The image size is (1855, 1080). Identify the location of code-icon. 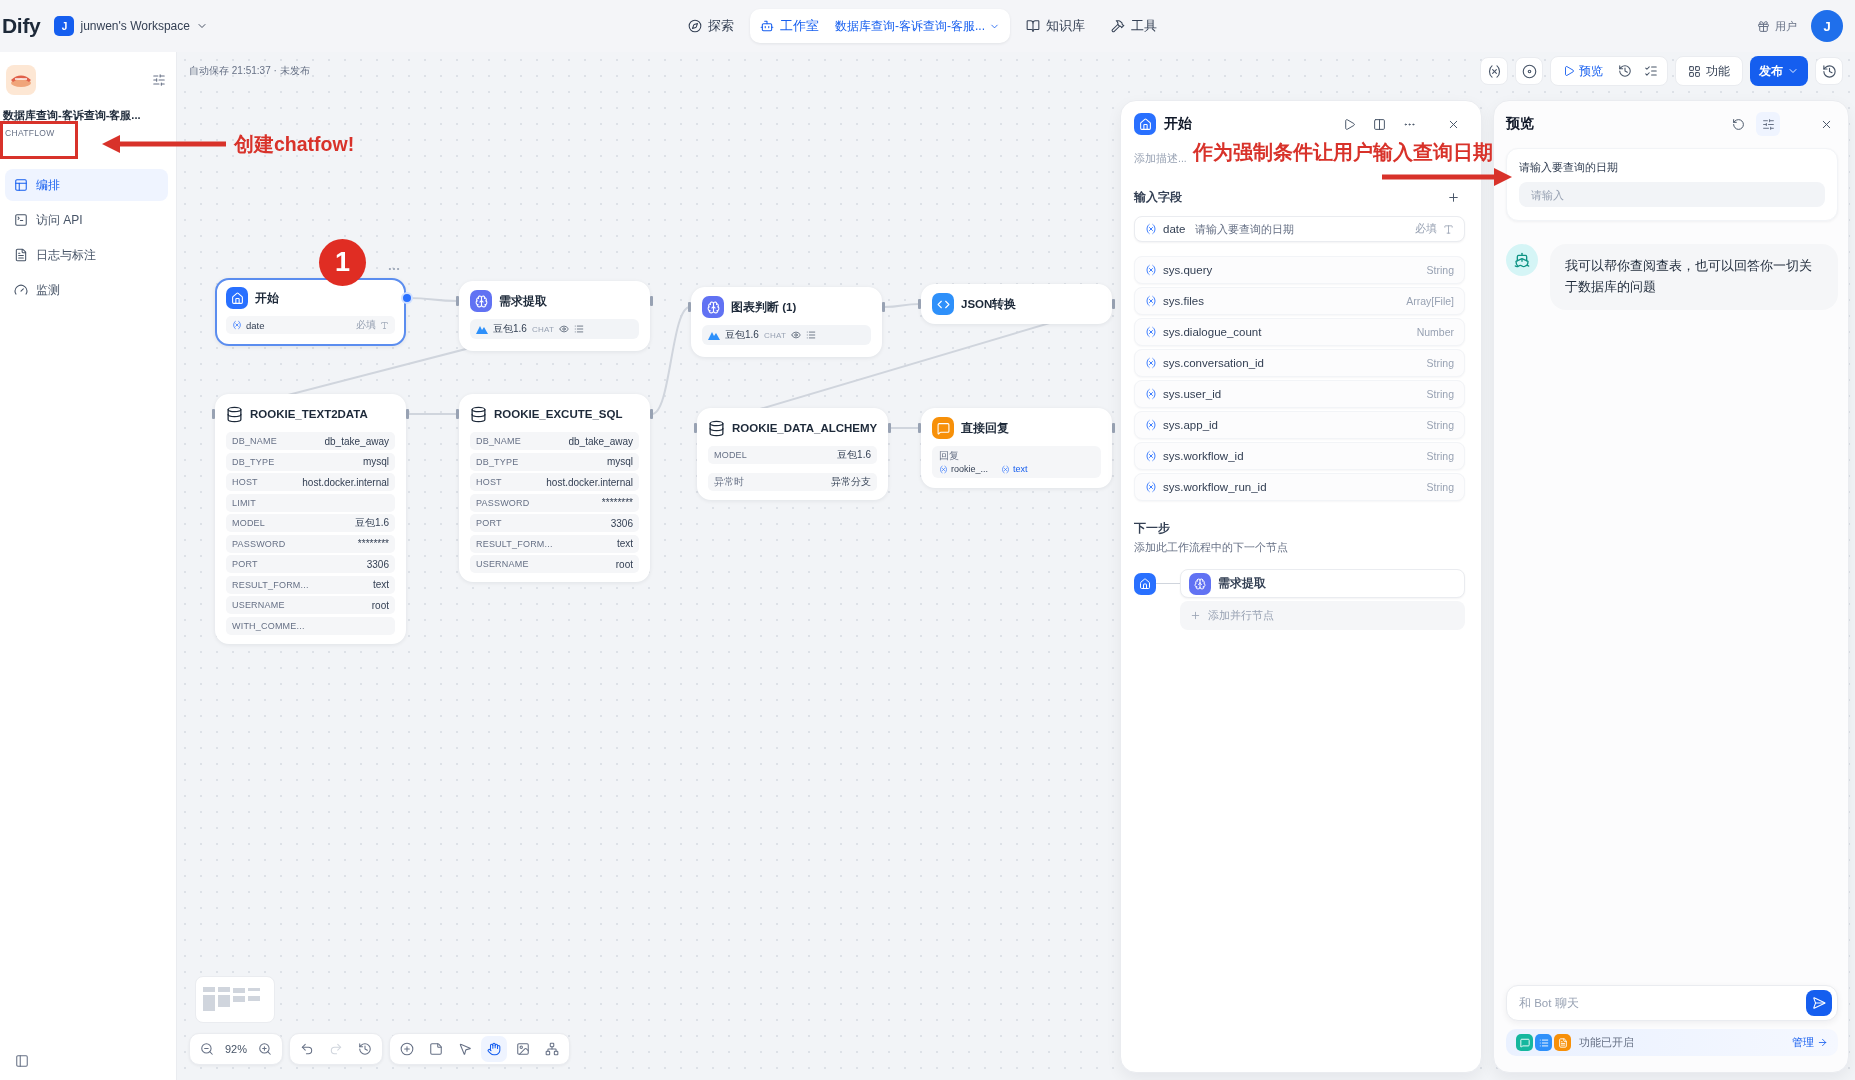
(943, 304).